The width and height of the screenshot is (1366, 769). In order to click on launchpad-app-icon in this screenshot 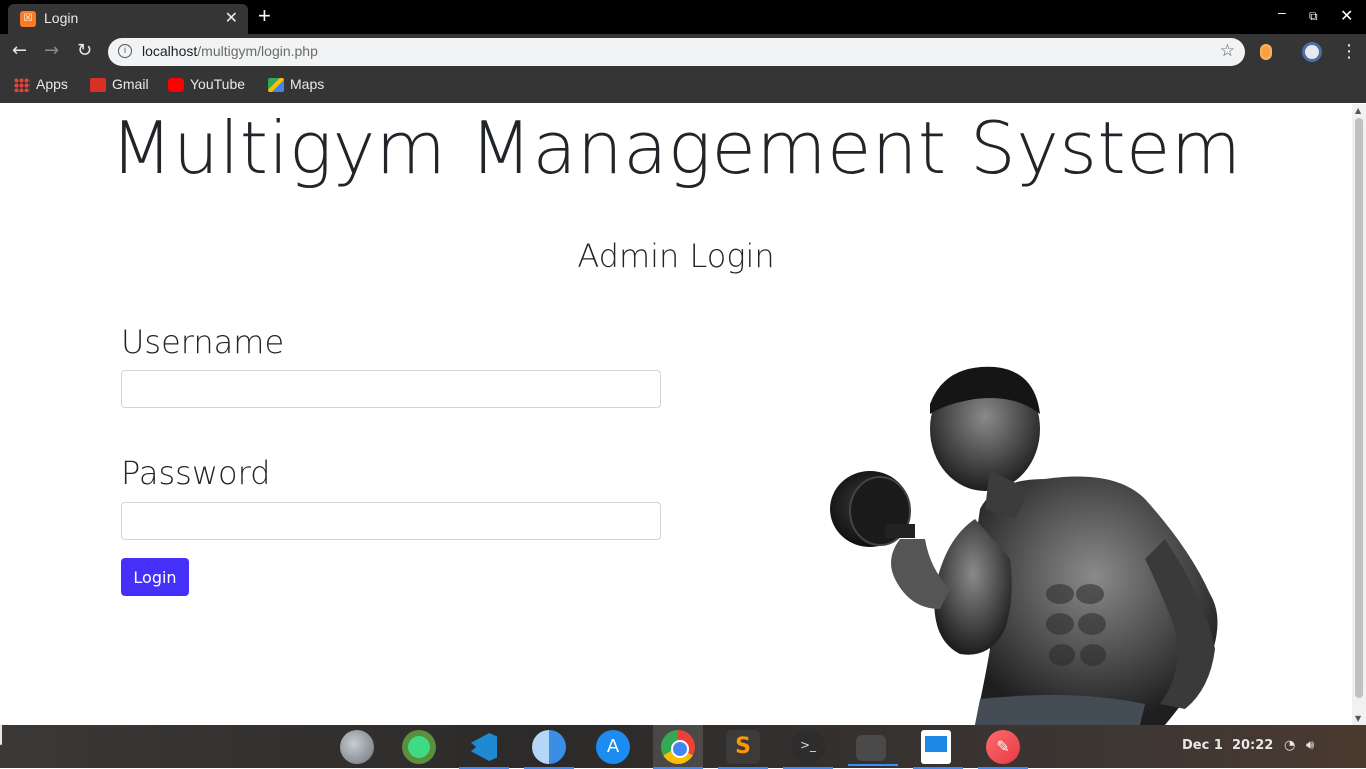, I will do `click(357, 747)`.